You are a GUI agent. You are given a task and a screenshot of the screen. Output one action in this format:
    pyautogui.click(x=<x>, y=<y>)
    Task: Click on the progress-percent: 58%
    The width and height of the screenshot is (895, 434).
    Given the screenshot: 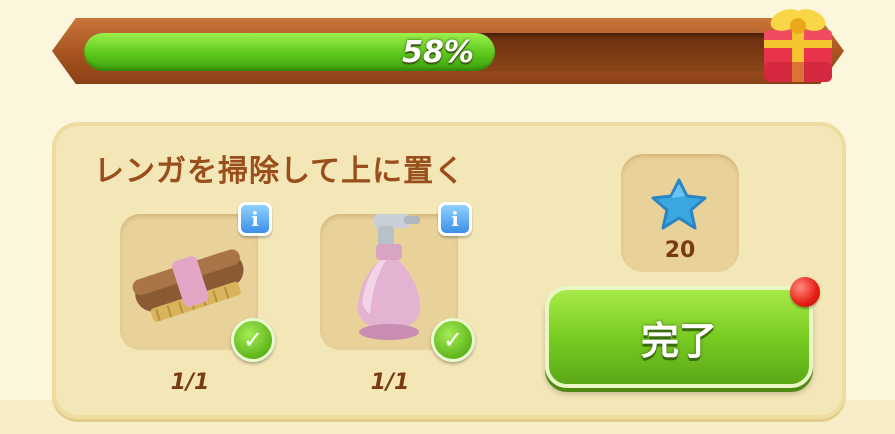 What is the action you would take?
    pyautogui.click(x=438, y=52)
    